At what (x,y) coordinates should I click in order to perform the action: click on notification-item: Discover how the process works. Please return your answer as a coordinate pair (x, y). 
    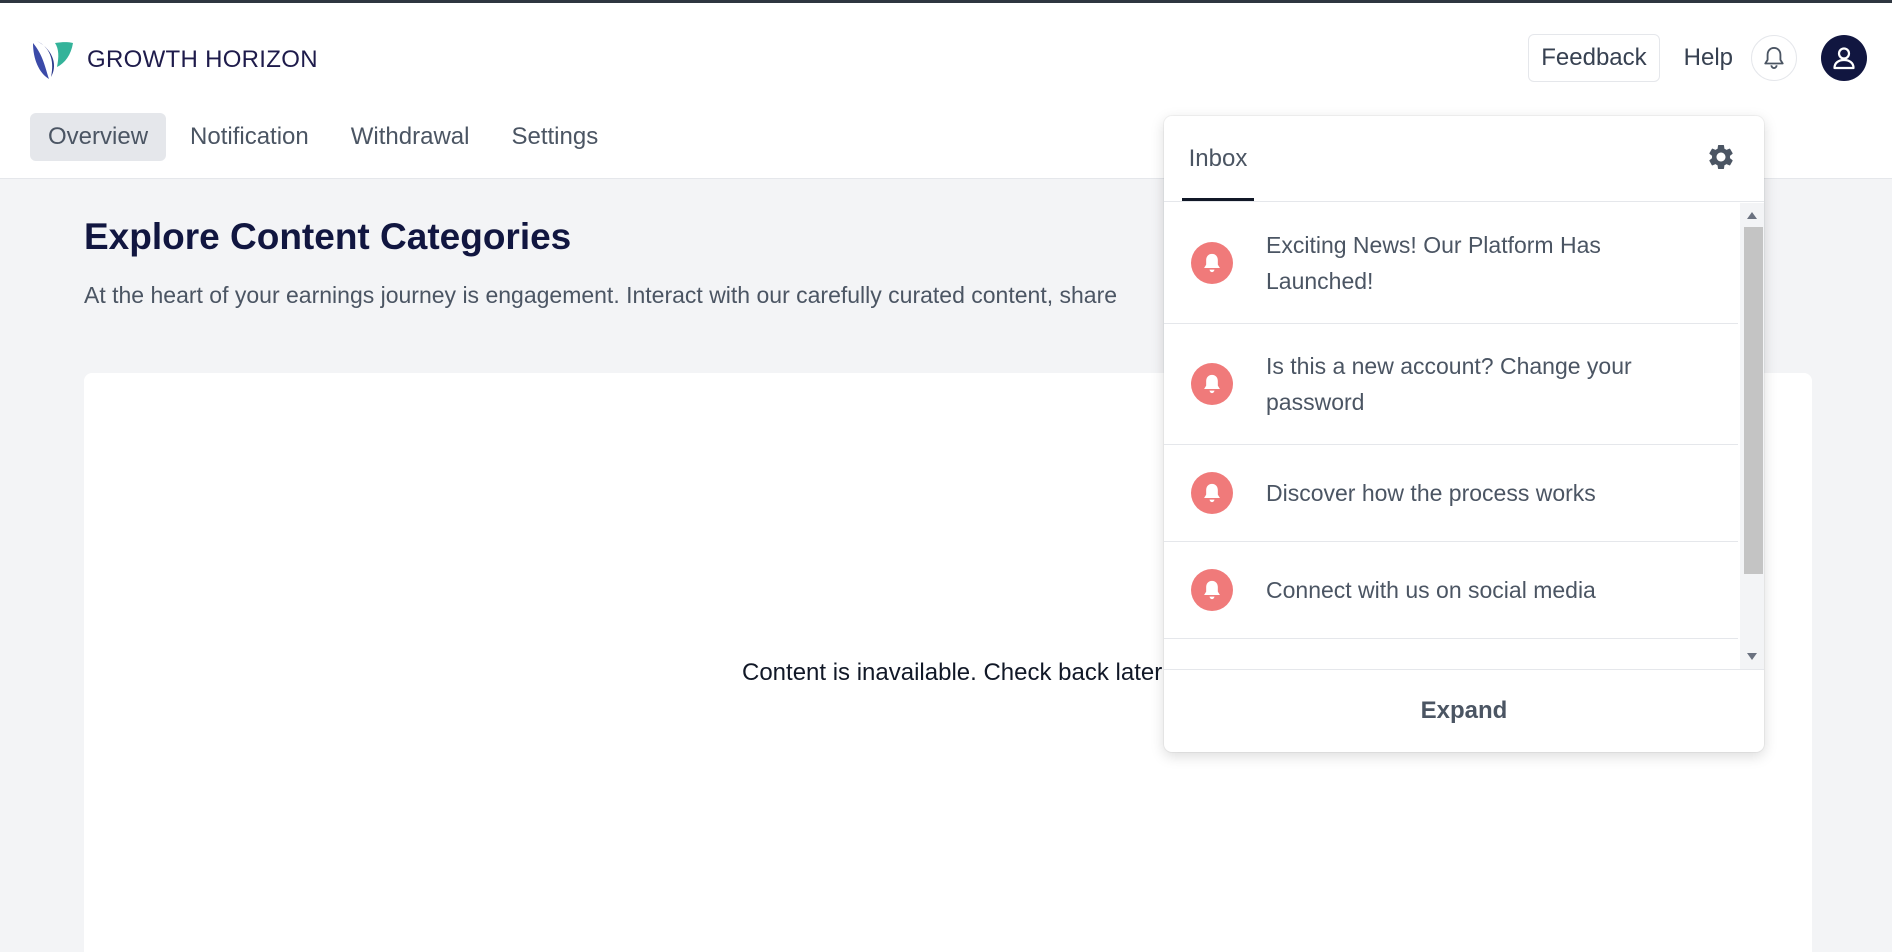
    Looking at the image, I should click on (1451, 493).